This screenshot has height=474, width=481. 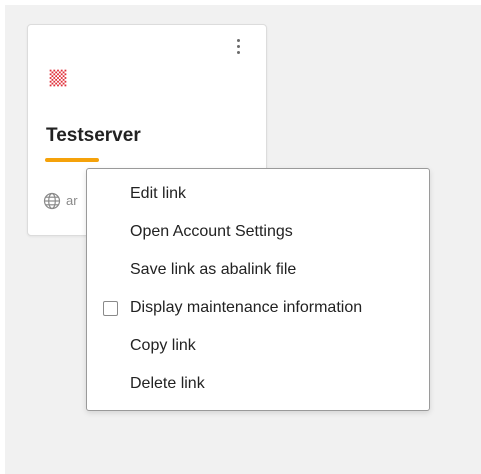 What do you see at coordinates (158, 193) in the screenshot?
I see `menu-item-label: Edit link` at bounding box center [158, 193].